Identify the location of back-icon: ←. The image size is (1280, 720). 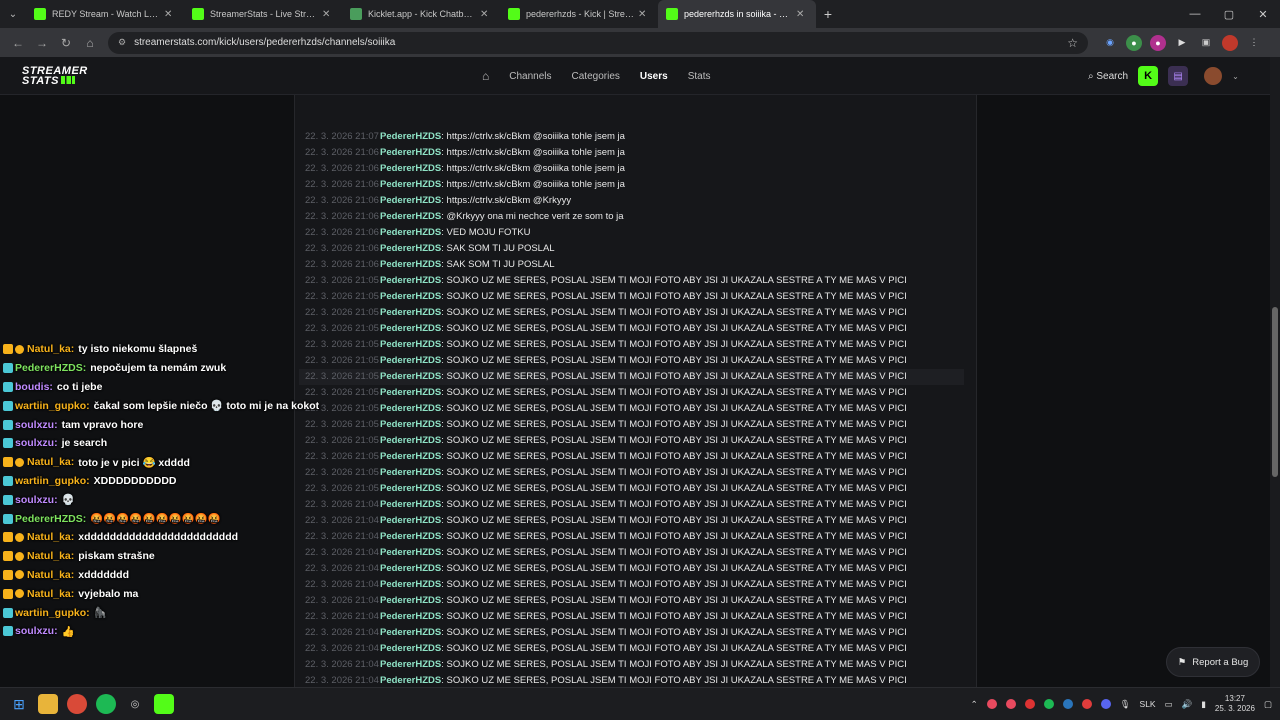
(18, 43).